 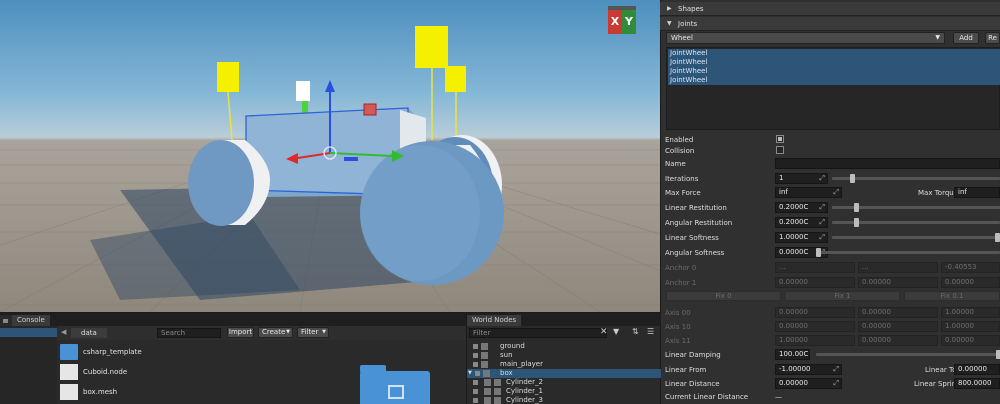 I want to click on node-row-main-player: main_player, so click(x=564, y=364).